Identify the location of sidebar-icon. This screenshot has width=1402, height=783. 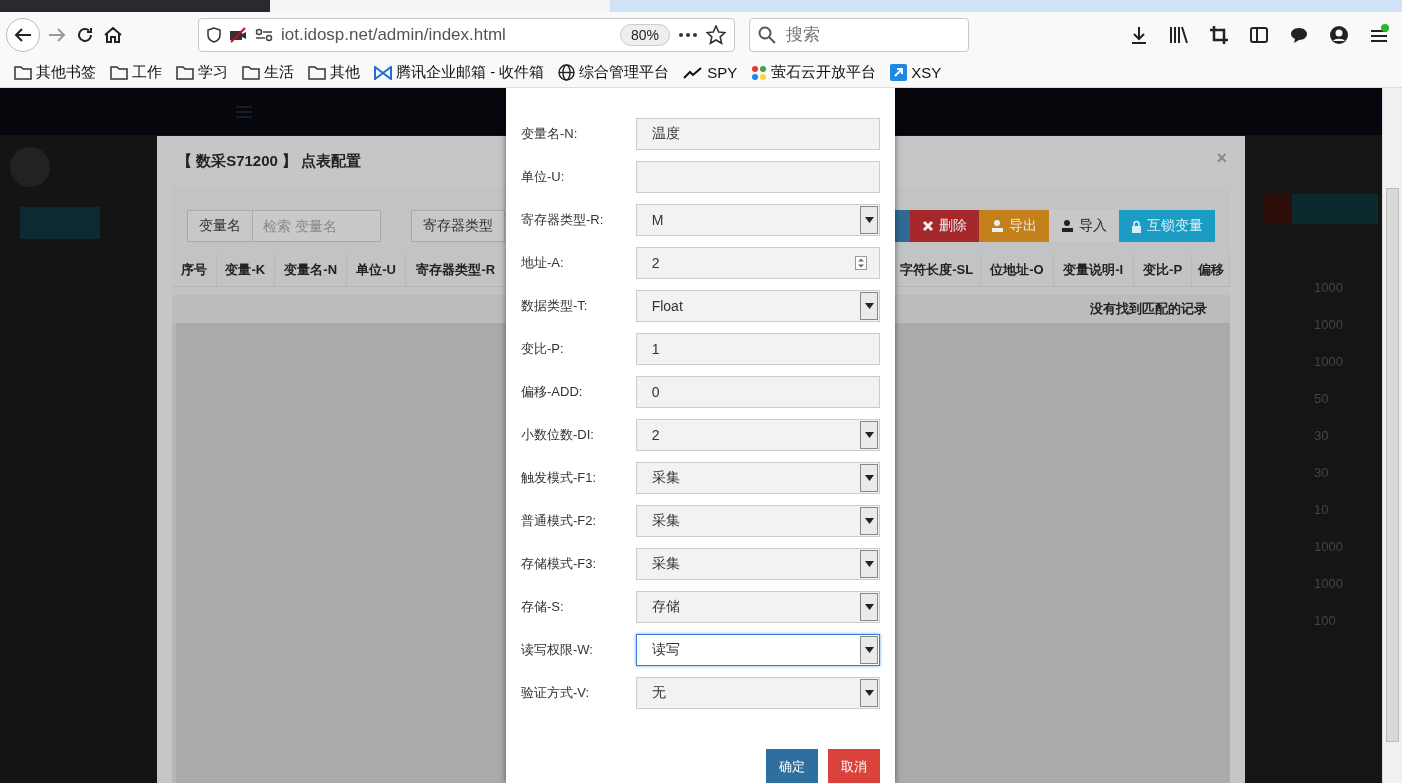
(1259, 35).